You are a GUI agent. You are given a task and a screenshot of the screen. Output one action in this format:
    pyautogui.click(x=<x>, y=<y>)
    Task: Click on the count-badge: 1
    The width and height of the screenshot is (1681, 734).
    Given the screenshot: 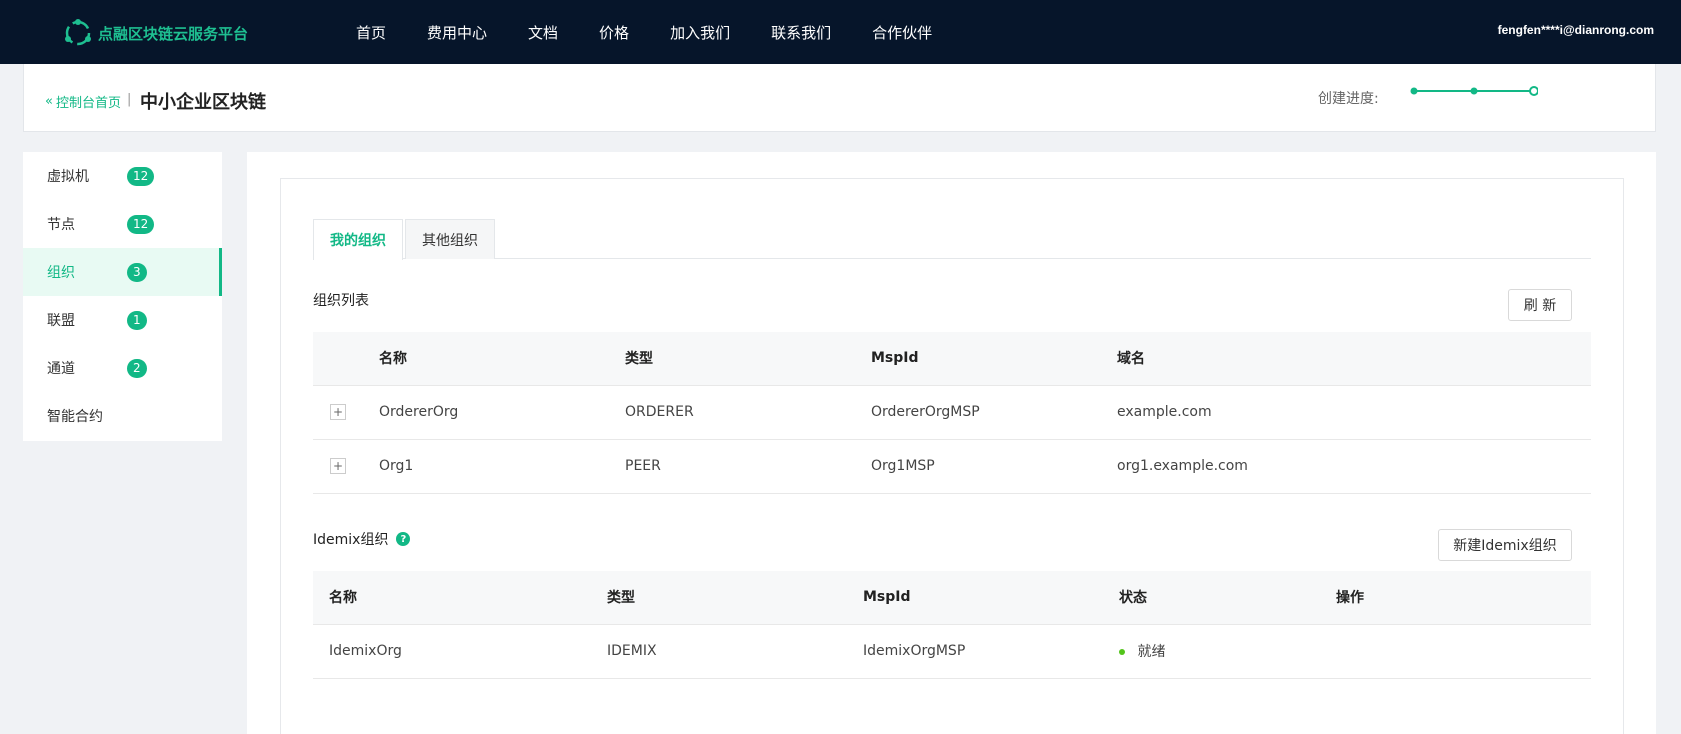 What is the action you would take?
    pyautogui.click(x=137, y=320)
    